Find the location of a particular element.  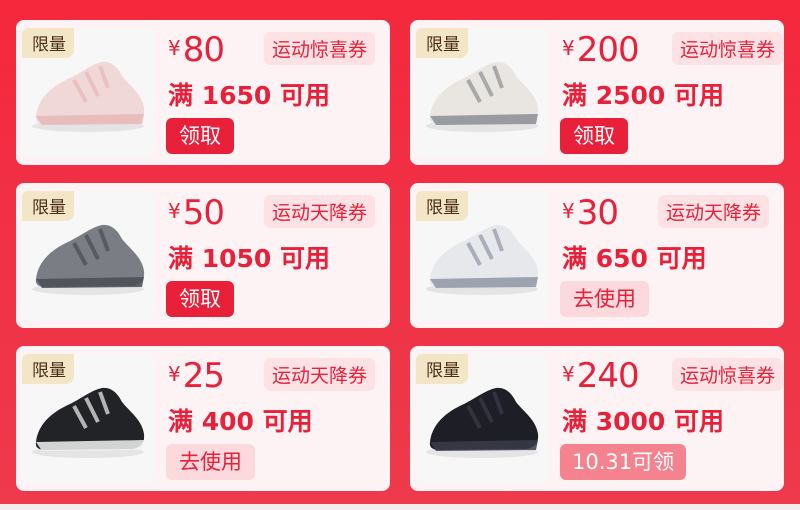

coupon-value: ¥30 is located at coordinates (590, 213).